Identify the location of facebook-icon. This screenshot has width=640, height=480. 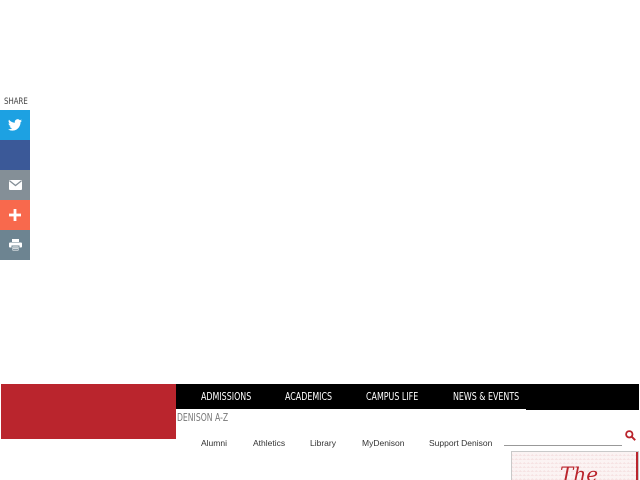
(15, 155).